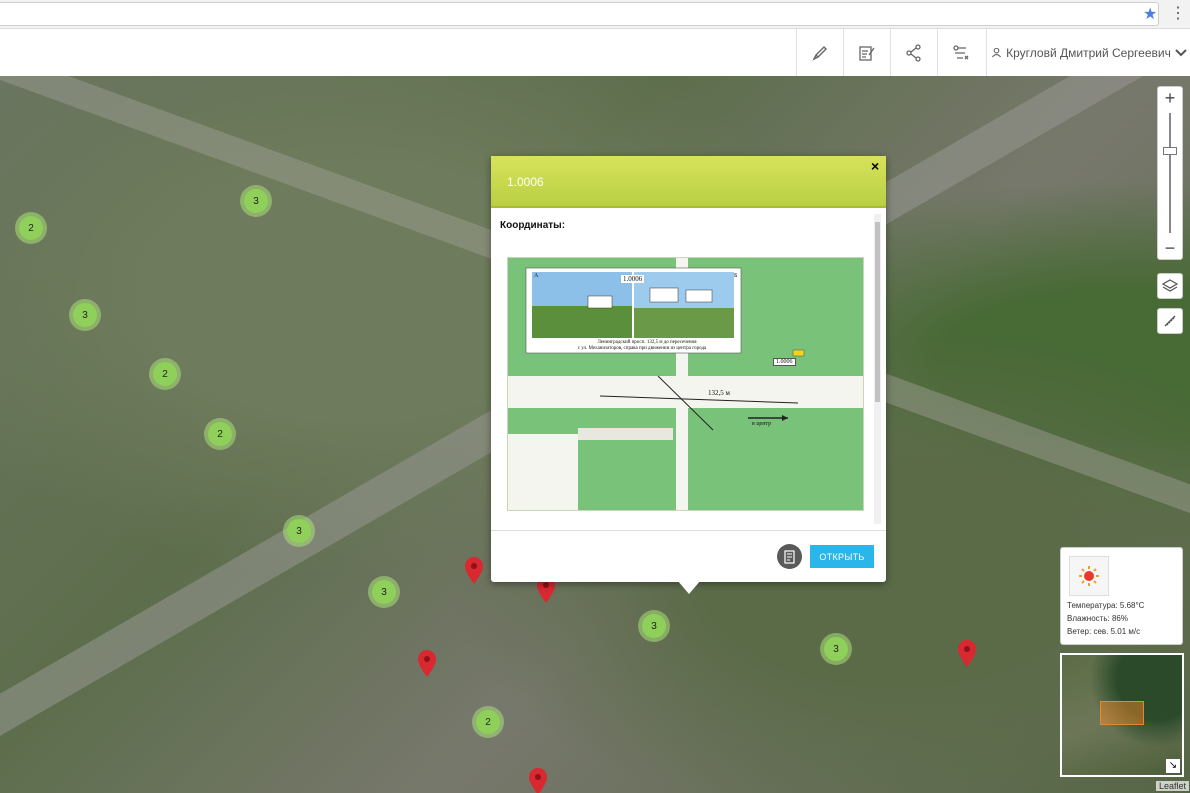 This screenshot has width=1190, height=793. I want to click on wind-text: Ветер: сев. 5.01 м/с, so click(1104, 631).